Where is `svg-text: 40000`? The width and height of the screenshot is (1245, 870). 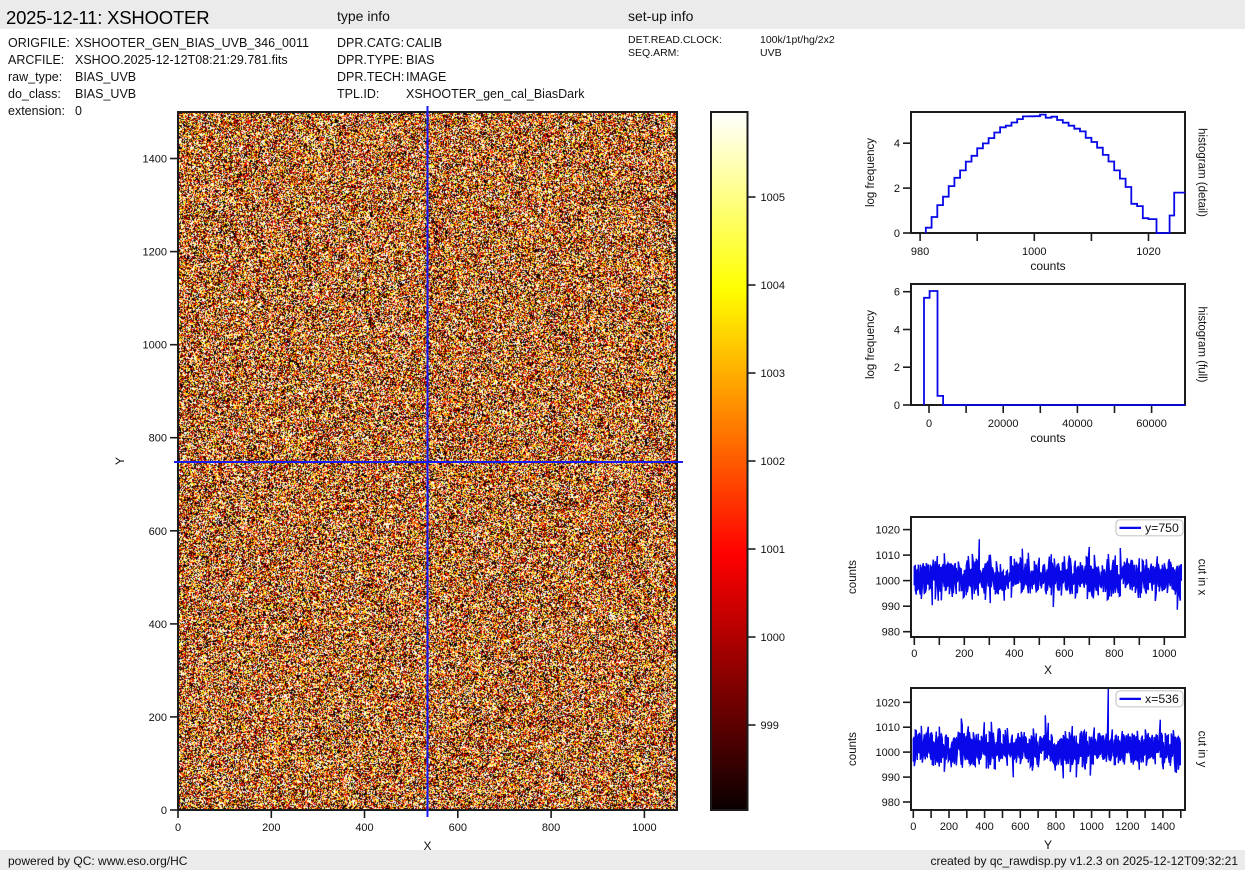 svg-text: 40000 is located at coordinates (1077, 424).